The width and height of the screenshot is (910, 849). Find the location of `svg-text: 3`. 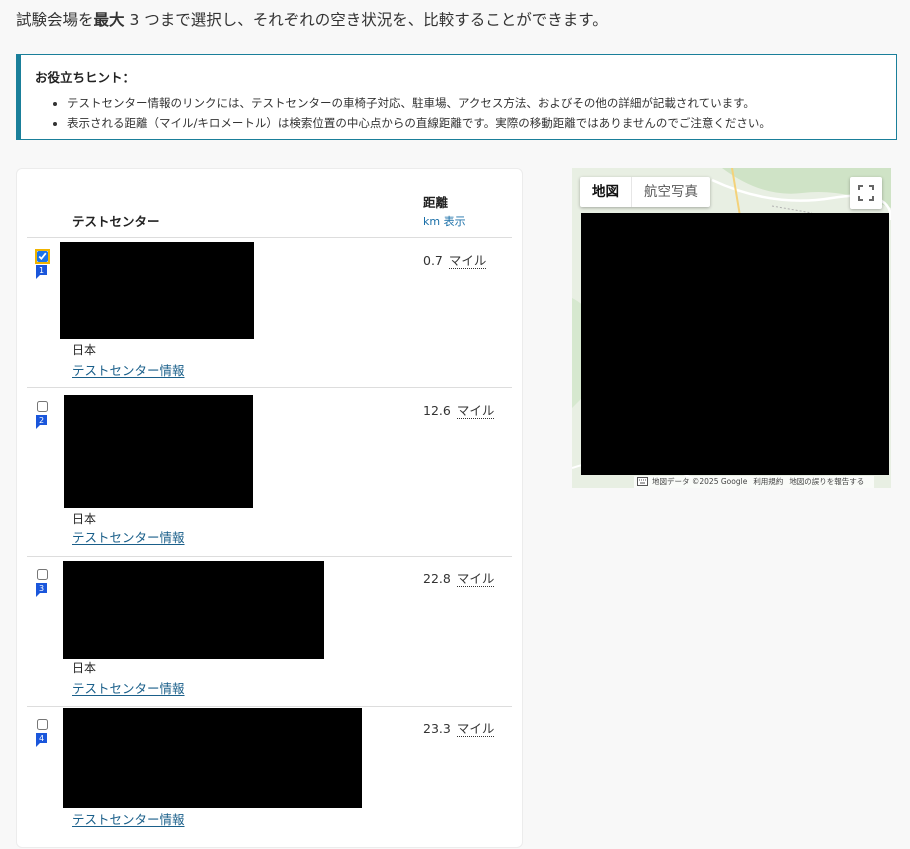

svg-text: 3 is located at coordinates (41, 588).